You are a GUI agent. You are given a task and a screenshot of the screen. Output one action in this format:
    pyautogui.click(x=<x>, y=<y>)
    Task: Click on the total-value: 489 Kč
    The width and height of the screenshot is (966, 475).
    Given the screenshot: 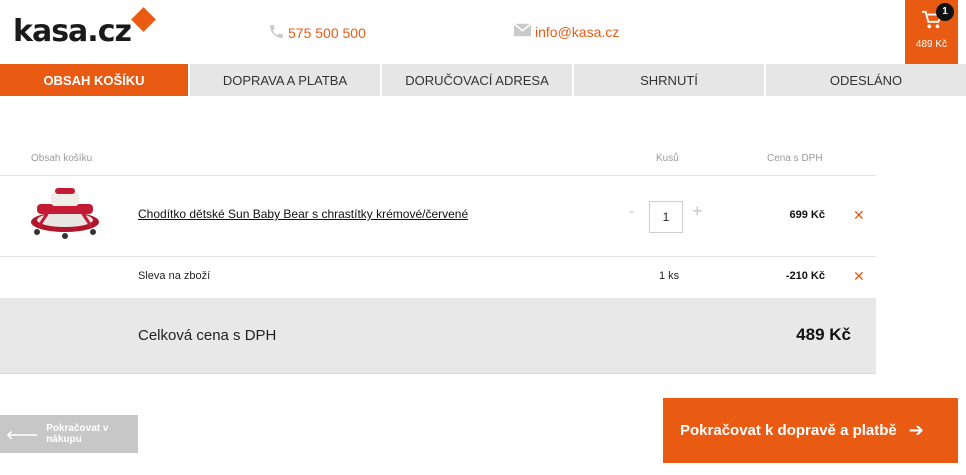 What is the action you would take?
    pyautogui.click(x=823, y=334)
    